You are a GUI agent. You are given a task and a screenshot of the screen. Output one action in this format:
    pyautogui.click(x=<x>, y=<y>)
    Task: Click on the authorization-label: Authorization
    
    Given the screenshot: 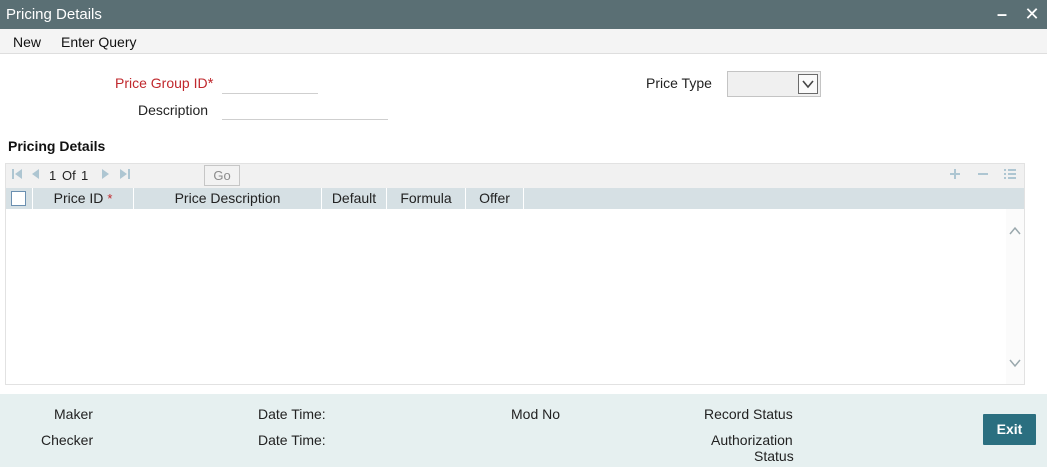 What is the action you would take?
    pyautogui.click(x=752, y=440)
    